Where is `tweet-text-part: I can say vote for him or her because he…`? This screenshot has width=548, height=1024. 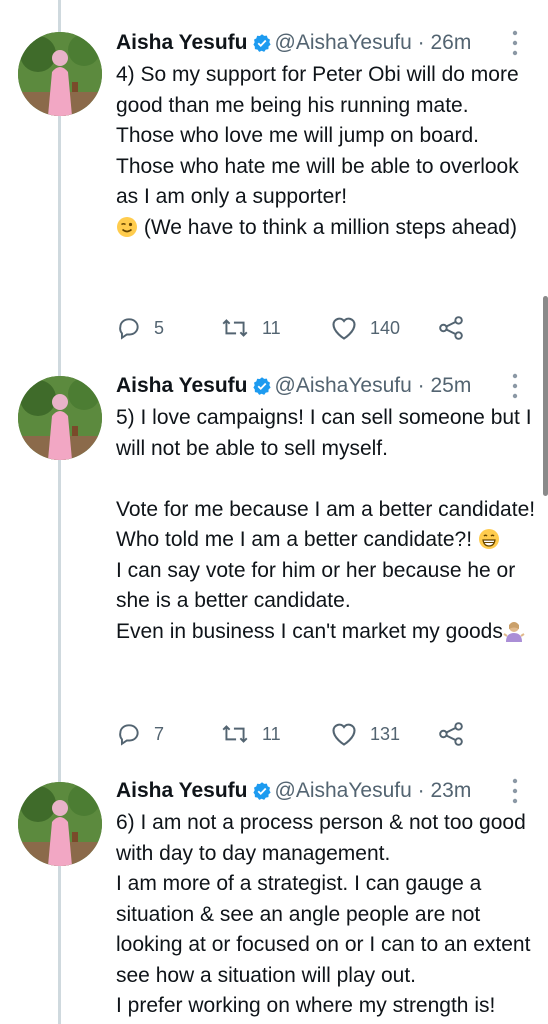
tweet-text-part: I can say vote for him or her because he… is located at coordinates (316, 600).